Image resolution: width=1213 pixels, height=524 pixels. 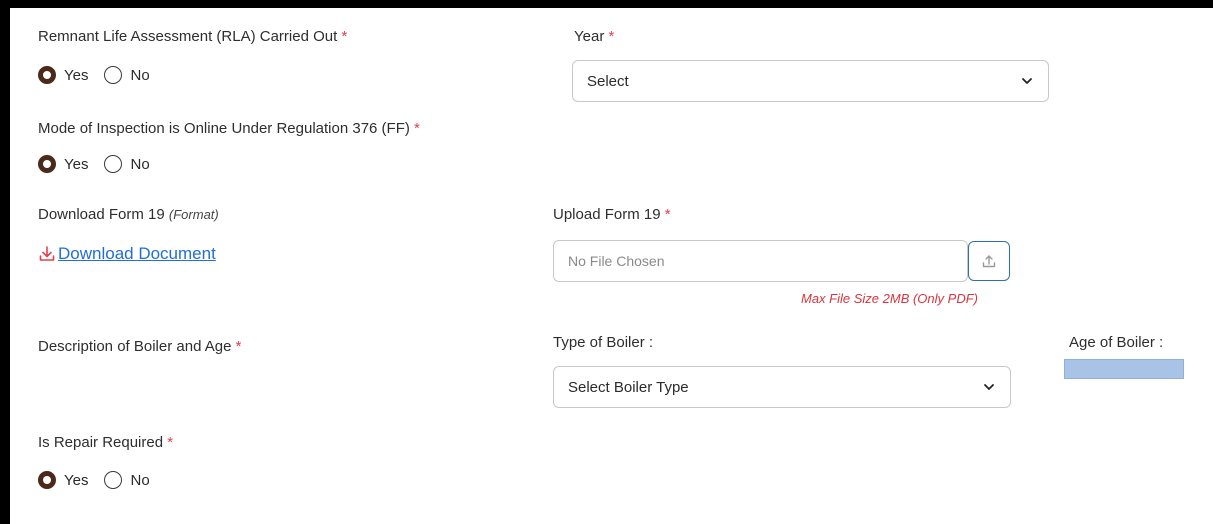 I want to click on repair-label-row: Is Repair Required *, so click(x=105, y=442).